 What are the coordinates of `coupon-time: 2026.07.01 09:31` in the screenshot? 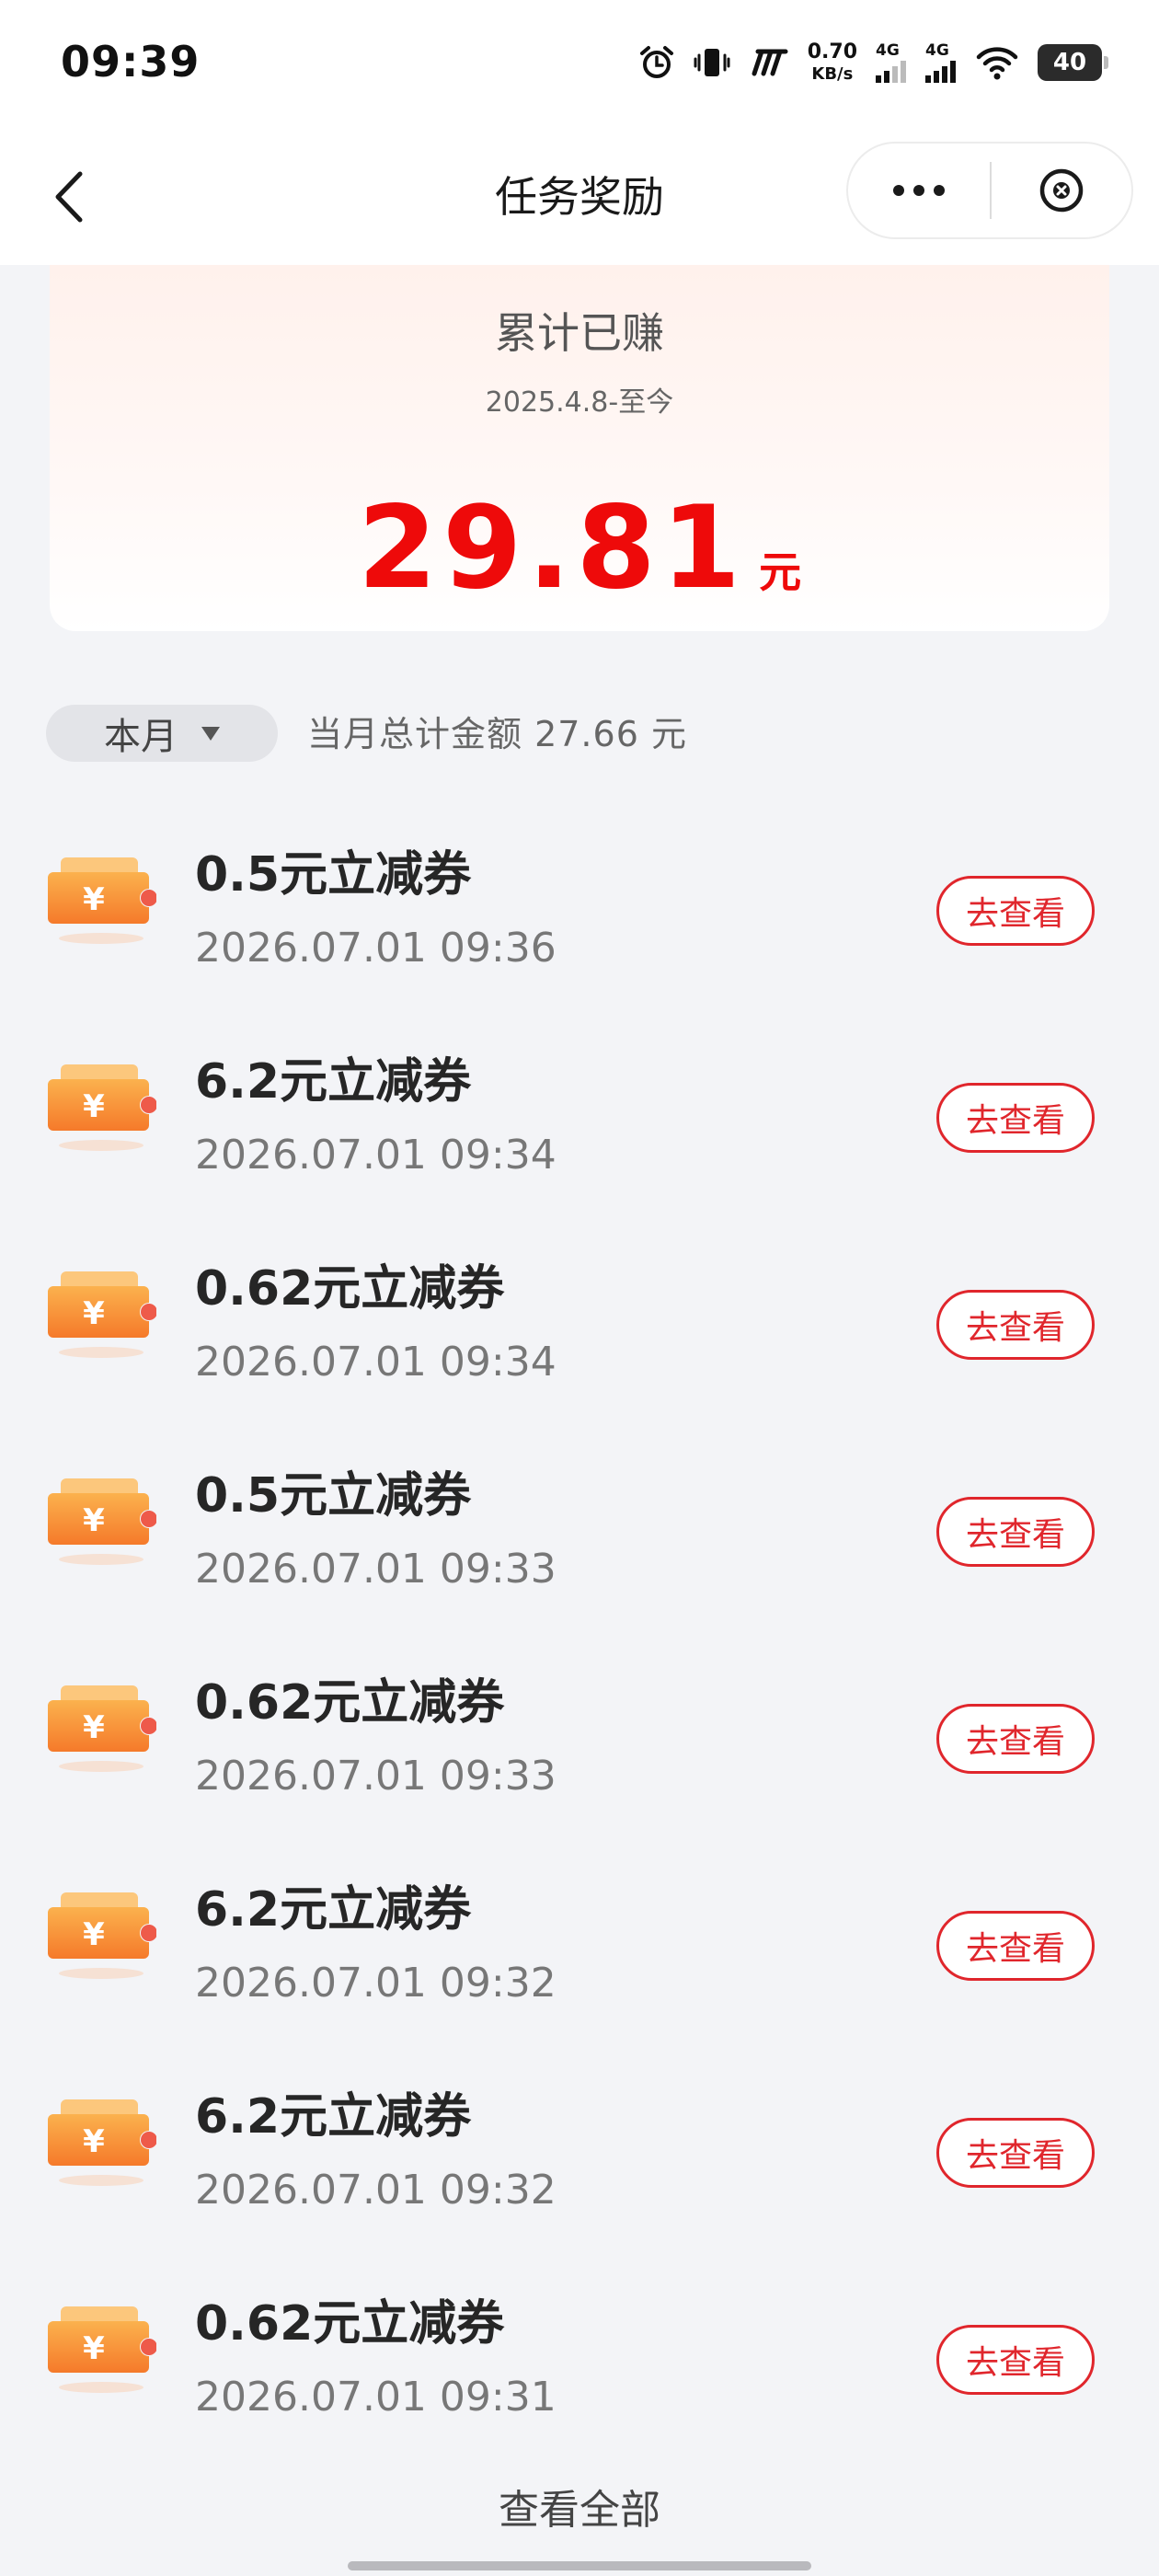 It's located at (376, 2397).